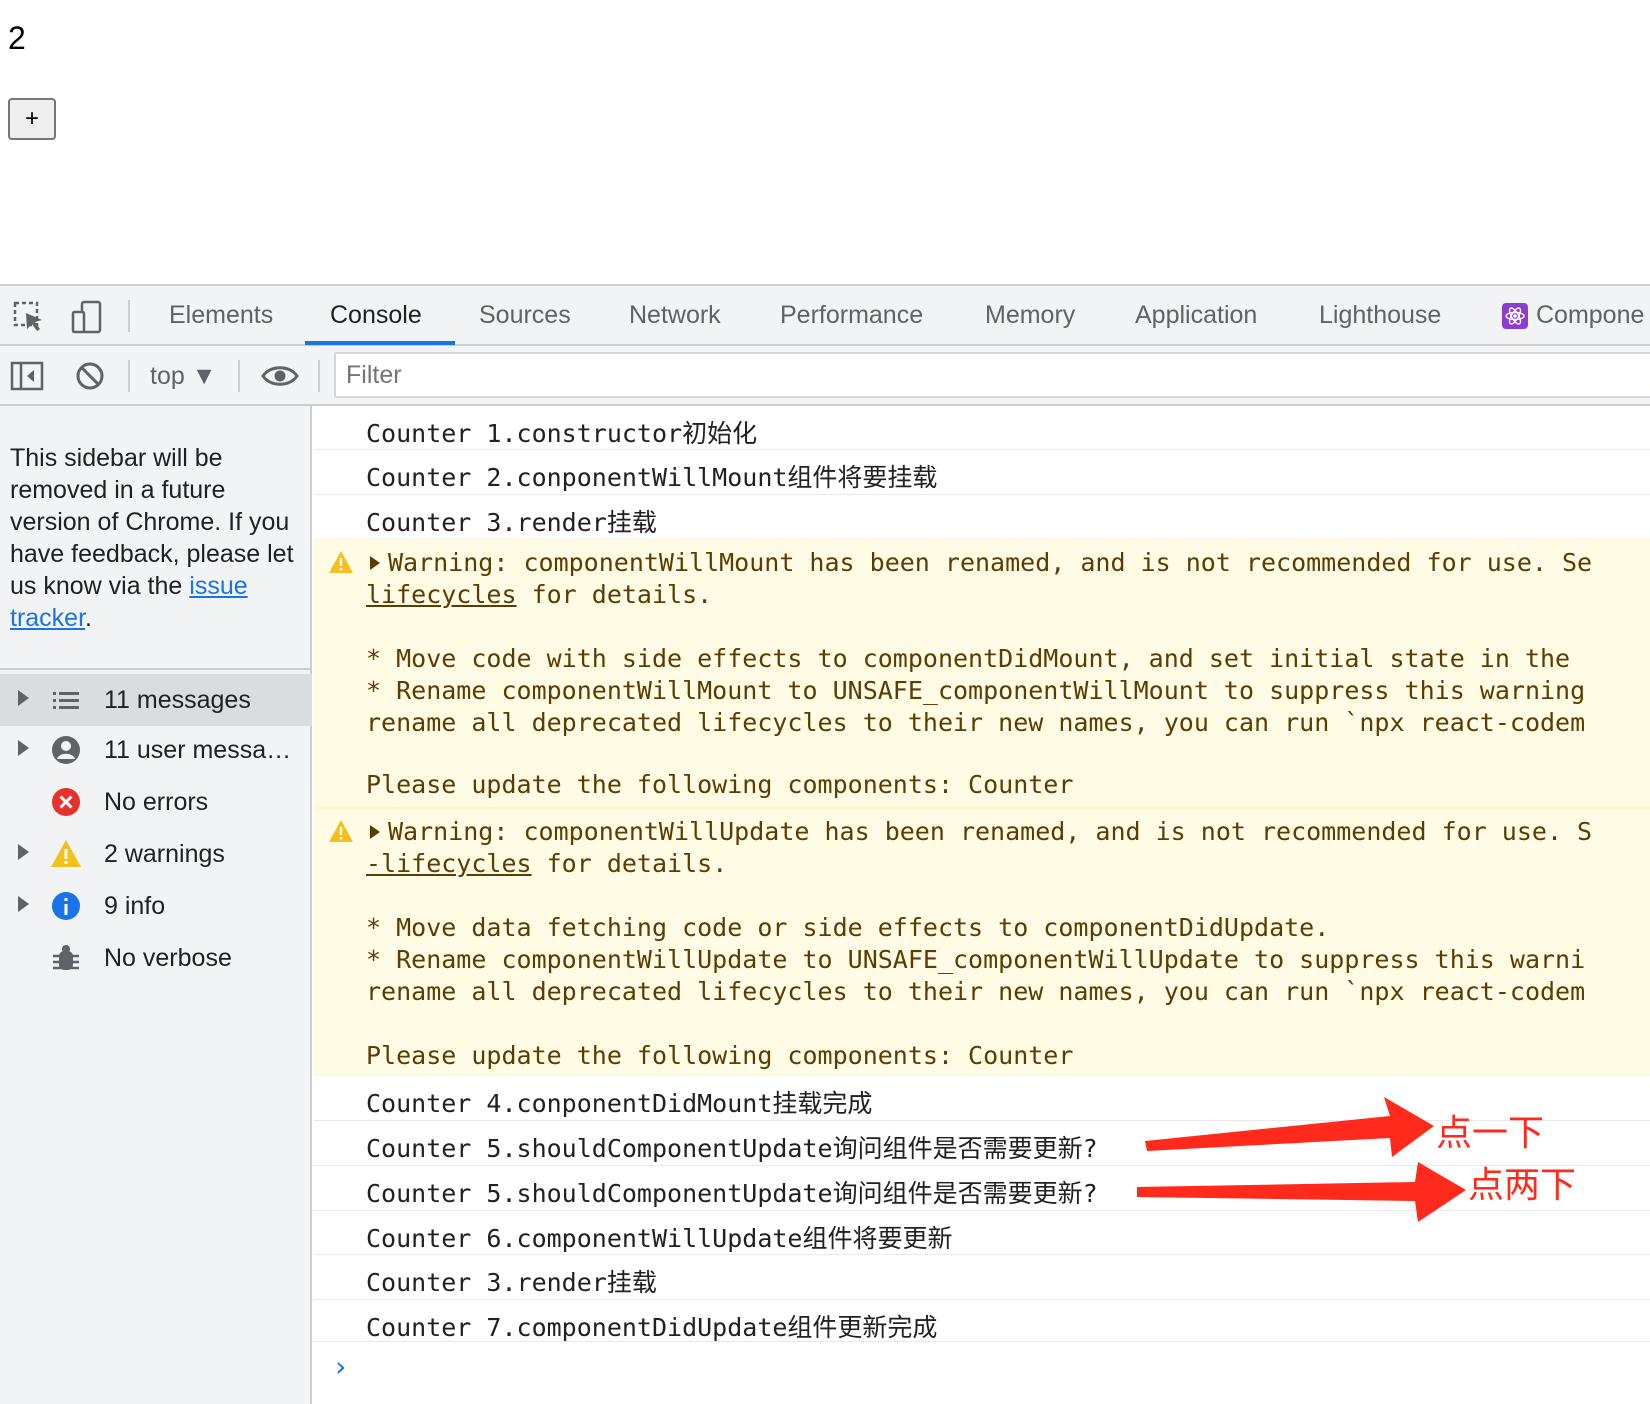  Describe the element at coordinates (66, 750) in the screenshot. I see `user-icon` at that location.